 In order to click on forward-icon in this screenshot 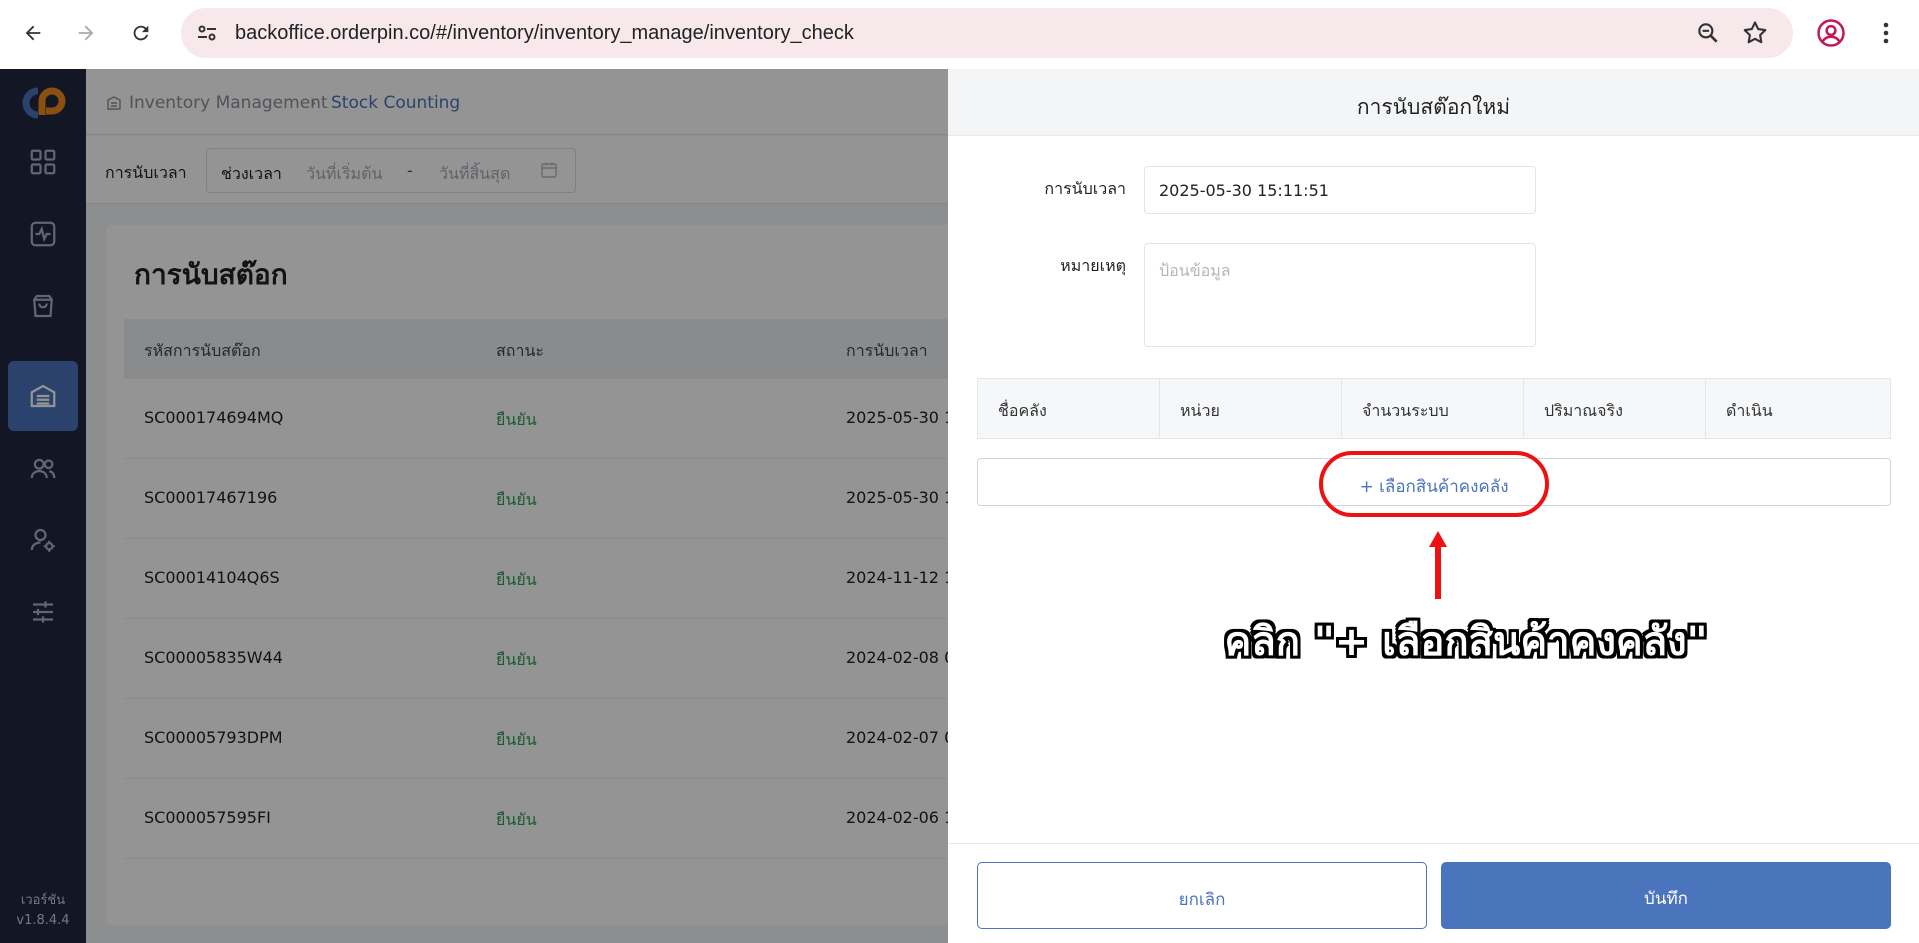, I will do `click(86, 33)`.